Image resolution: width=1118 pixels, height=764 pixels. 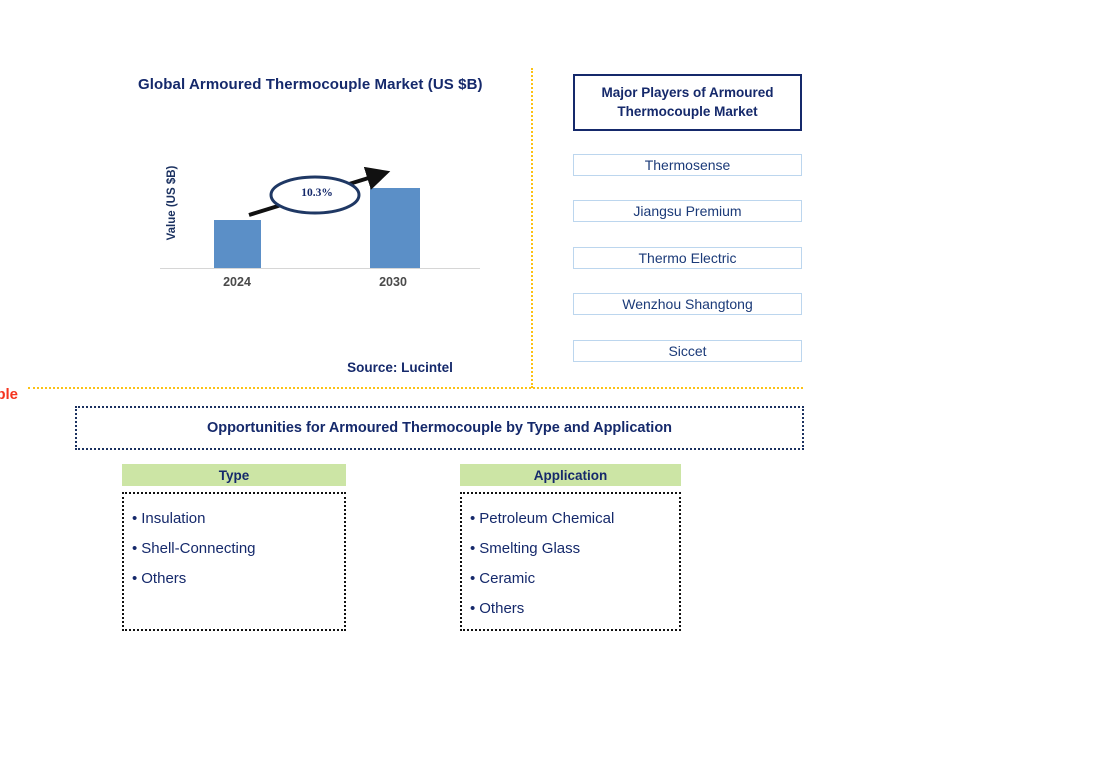 What do you see at coordinates (237, 282) in the screenshot?
I see `x-tick-2024: 2024` at bounding box center [237, 282].